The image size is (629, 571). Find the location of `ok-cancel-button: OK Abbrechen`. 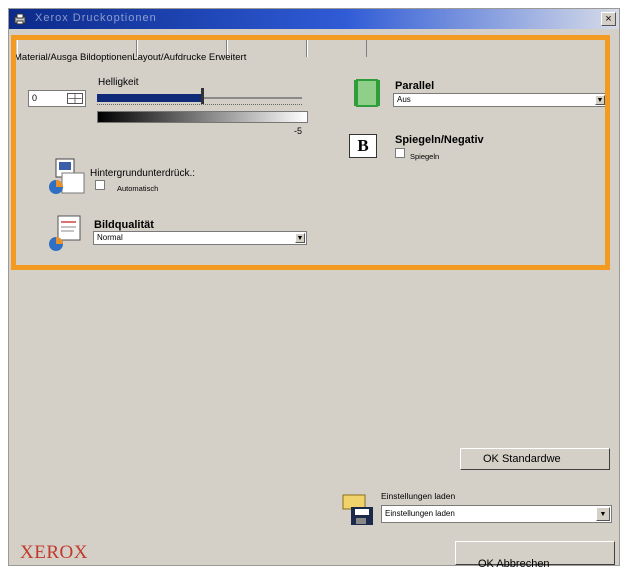

ok-cancel-button: OK Abbrechen is located at coordinates (535, 555).